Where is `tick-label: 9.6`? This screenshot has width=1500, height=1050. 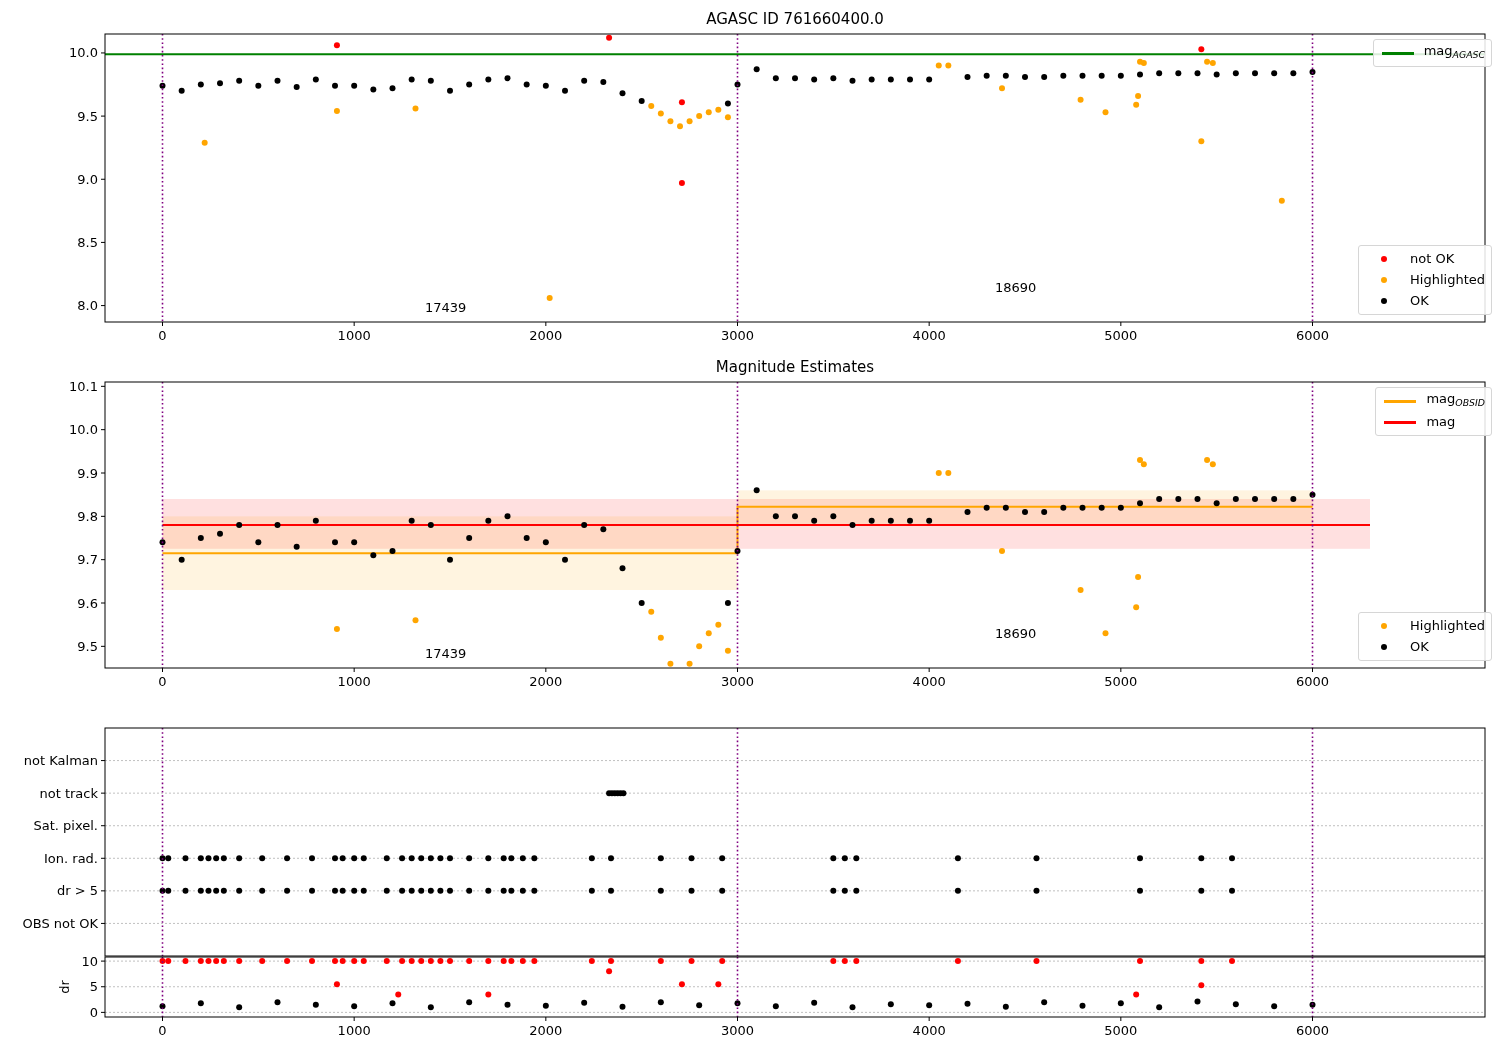
tick-label: 9.6 is located at coordinates (87, 603).